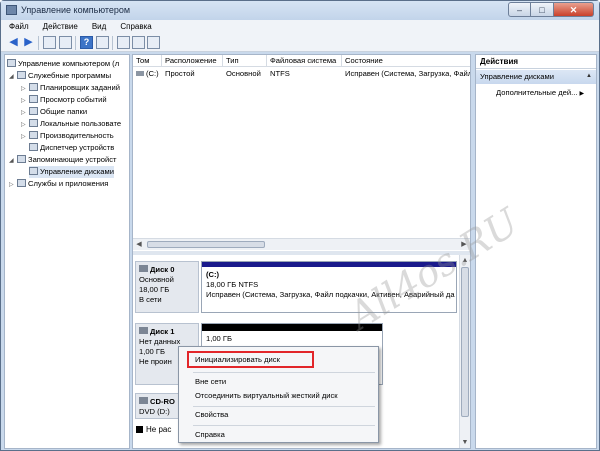 This screenshot has height=451, width=600. I want to click on clock-icon, so click(33, 87).